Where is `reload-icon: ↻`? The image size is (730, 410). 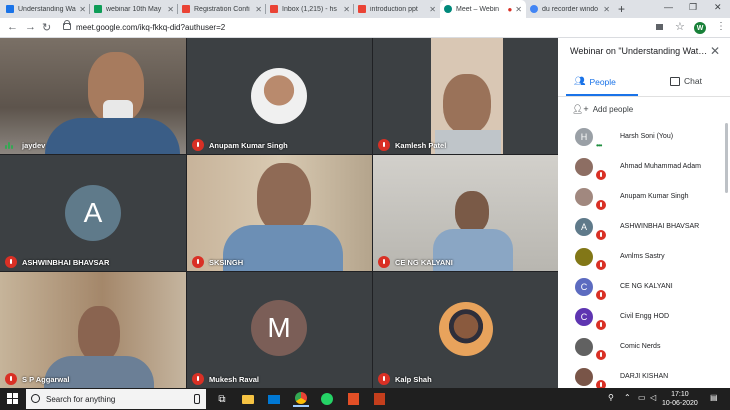
reload-icon: ↻ is located at coordinates (46, 27).